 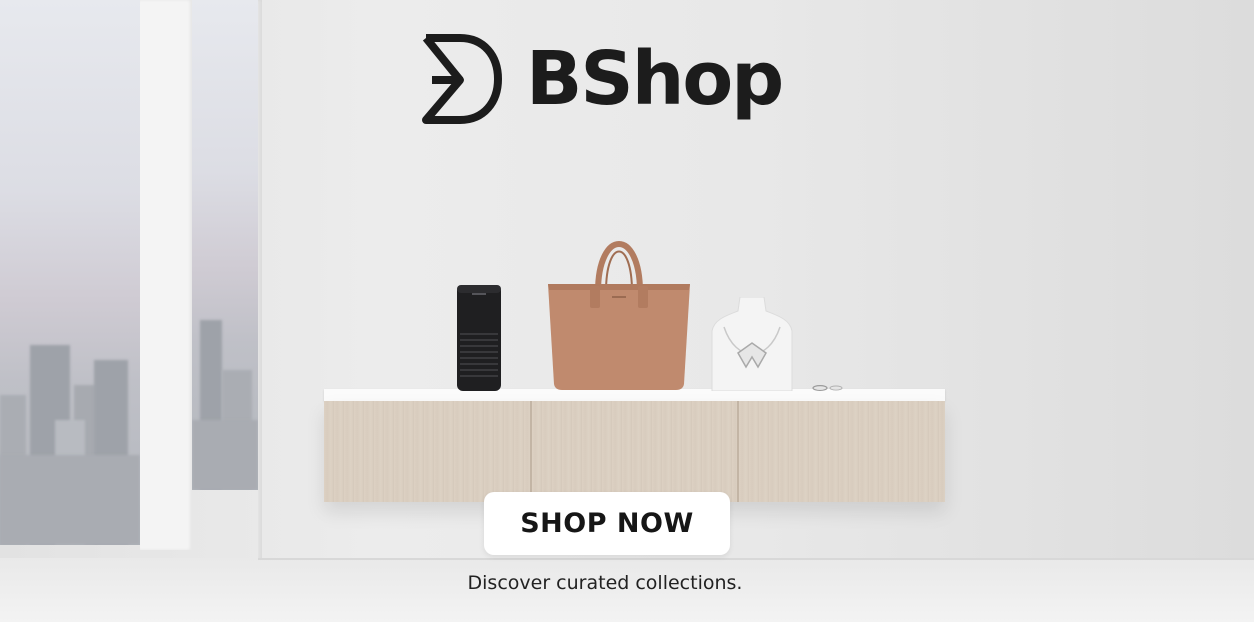 I want to click on tagline: Discover curated collections., so click(x=605, y=583).